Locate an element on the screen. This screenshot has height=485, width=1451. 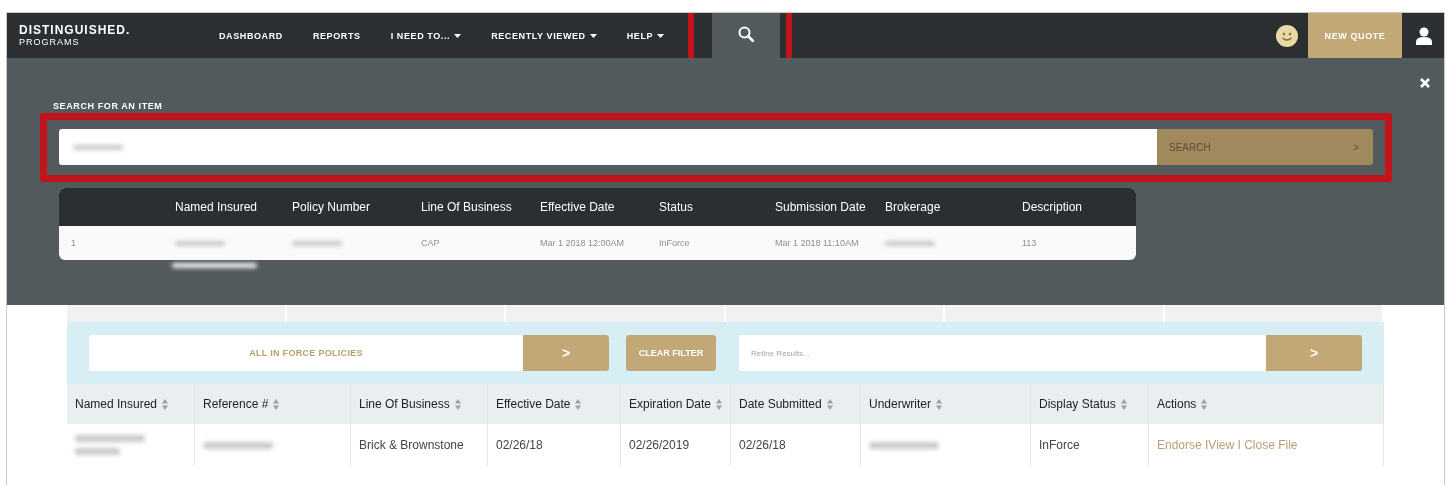
column-header: Description is located at coordinates (1052, 207).